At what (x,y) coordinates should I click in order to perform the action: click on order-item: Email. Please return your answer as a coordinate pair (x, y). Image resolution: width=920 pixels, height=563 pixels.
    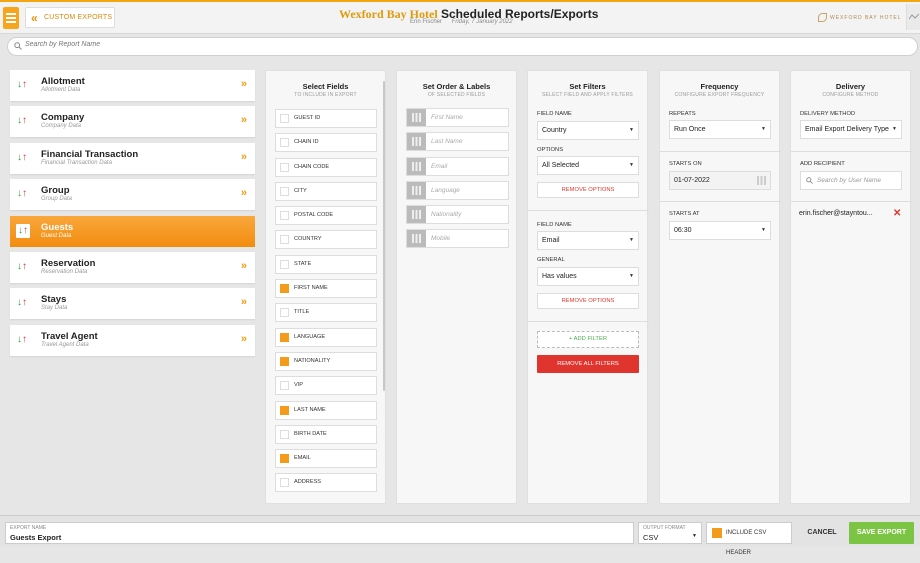
    Looking at the image, I should click on (457, 166).